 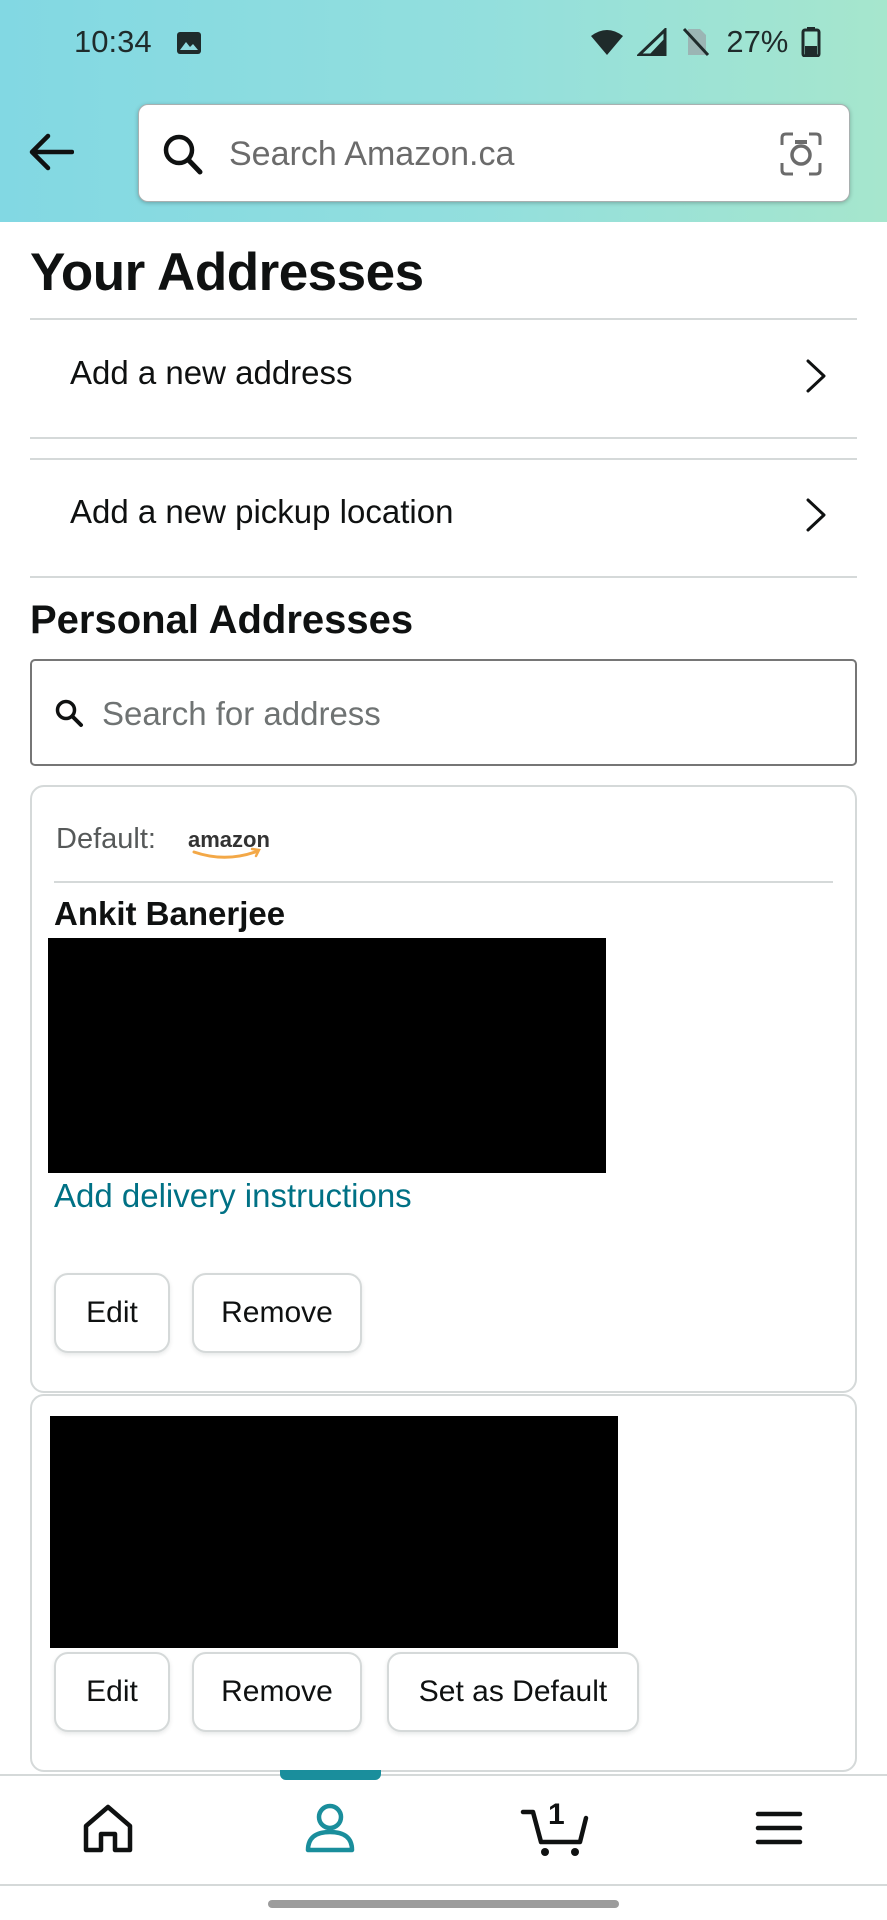 I want to click on svg-text: amazon, so click(x=229, y=839).